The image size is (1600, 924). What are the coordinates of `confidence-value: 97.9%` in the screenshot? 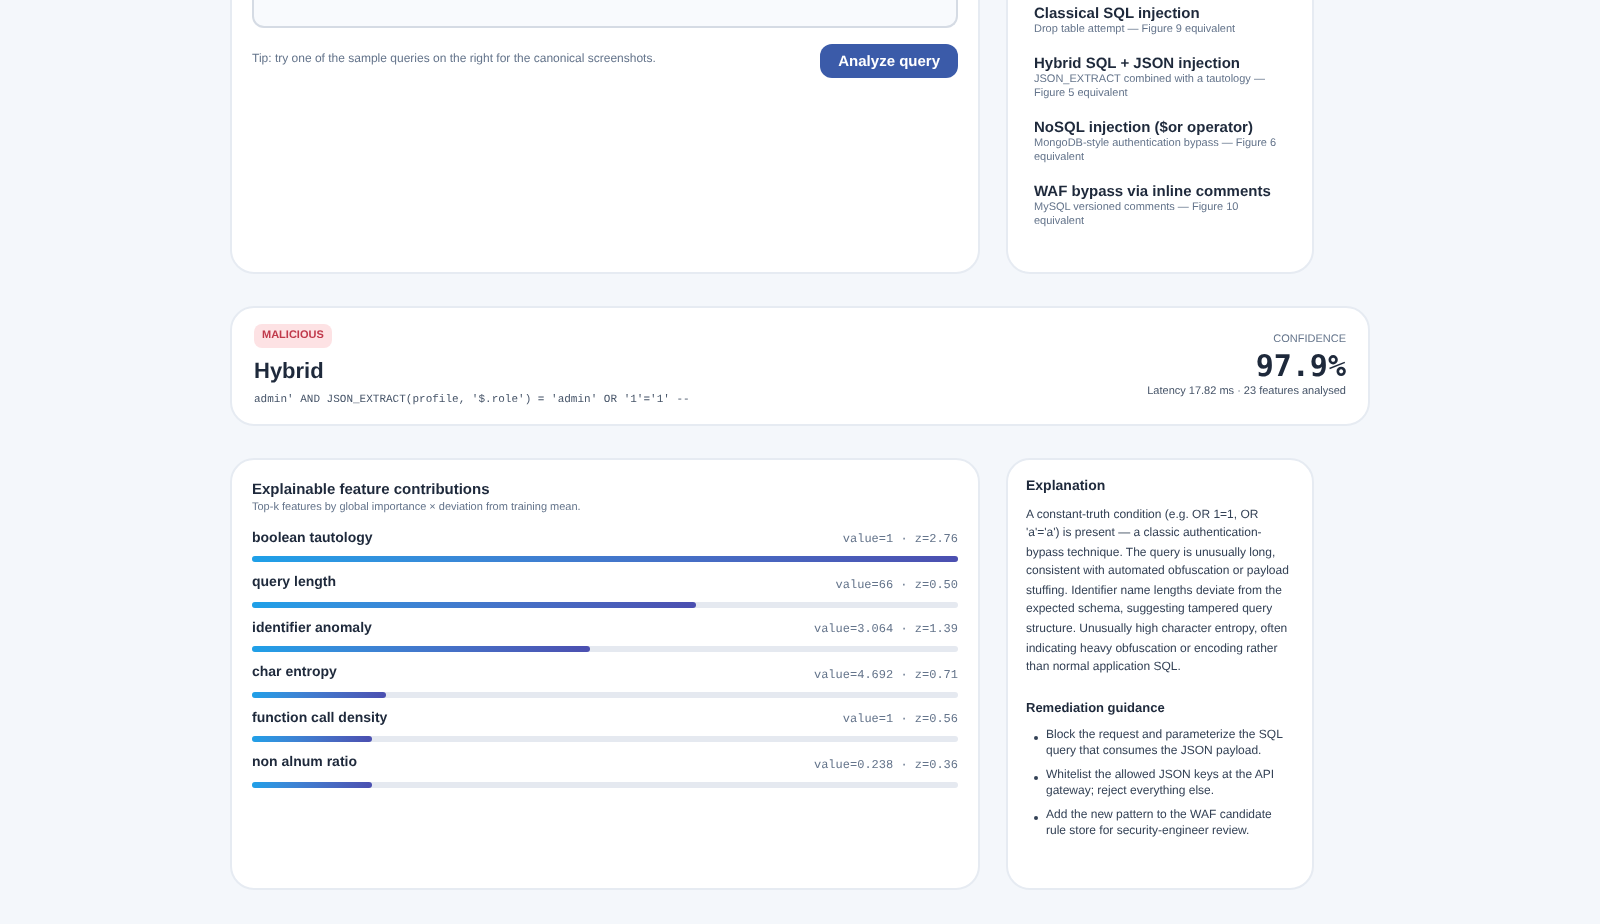 It's located at (1300, 366).